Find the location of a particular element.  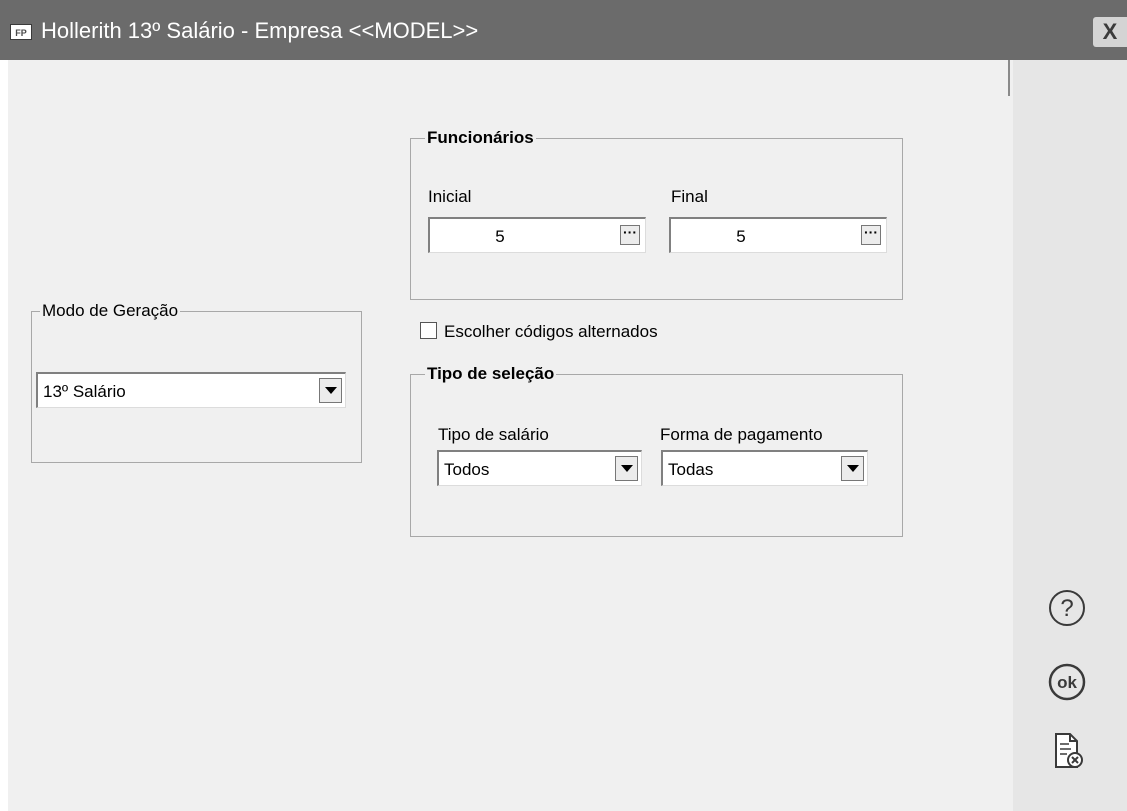

ok-button: ok is located at coordinates (1067, 682).